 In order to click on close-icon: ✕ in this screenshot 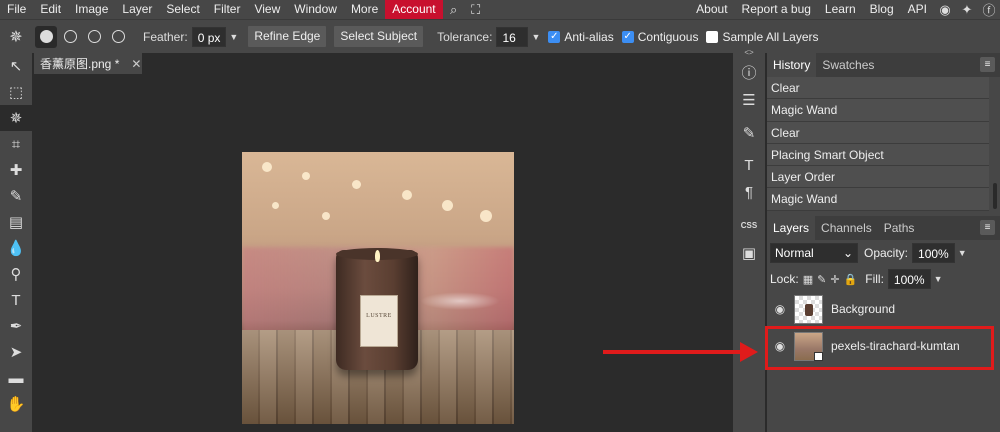, I will do `click(136, 64)`.